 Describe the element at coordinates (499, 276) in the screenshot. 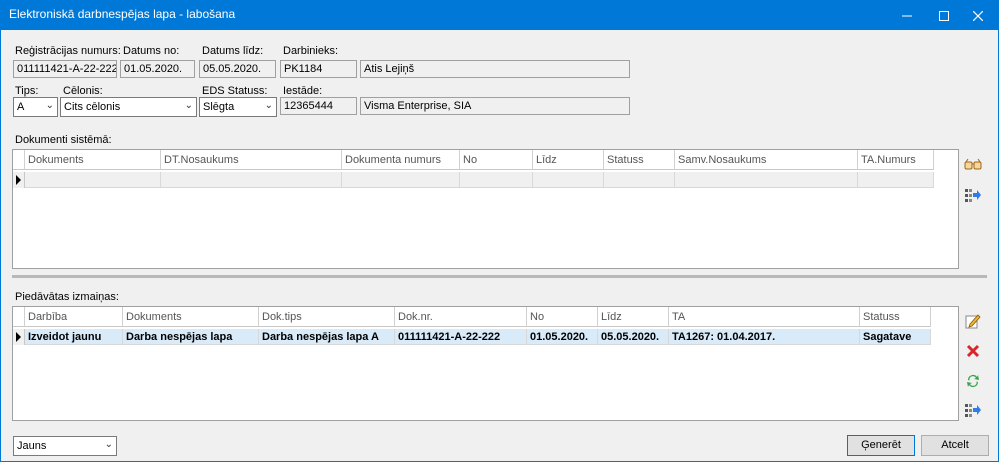

I see `section-splitter` at that location.